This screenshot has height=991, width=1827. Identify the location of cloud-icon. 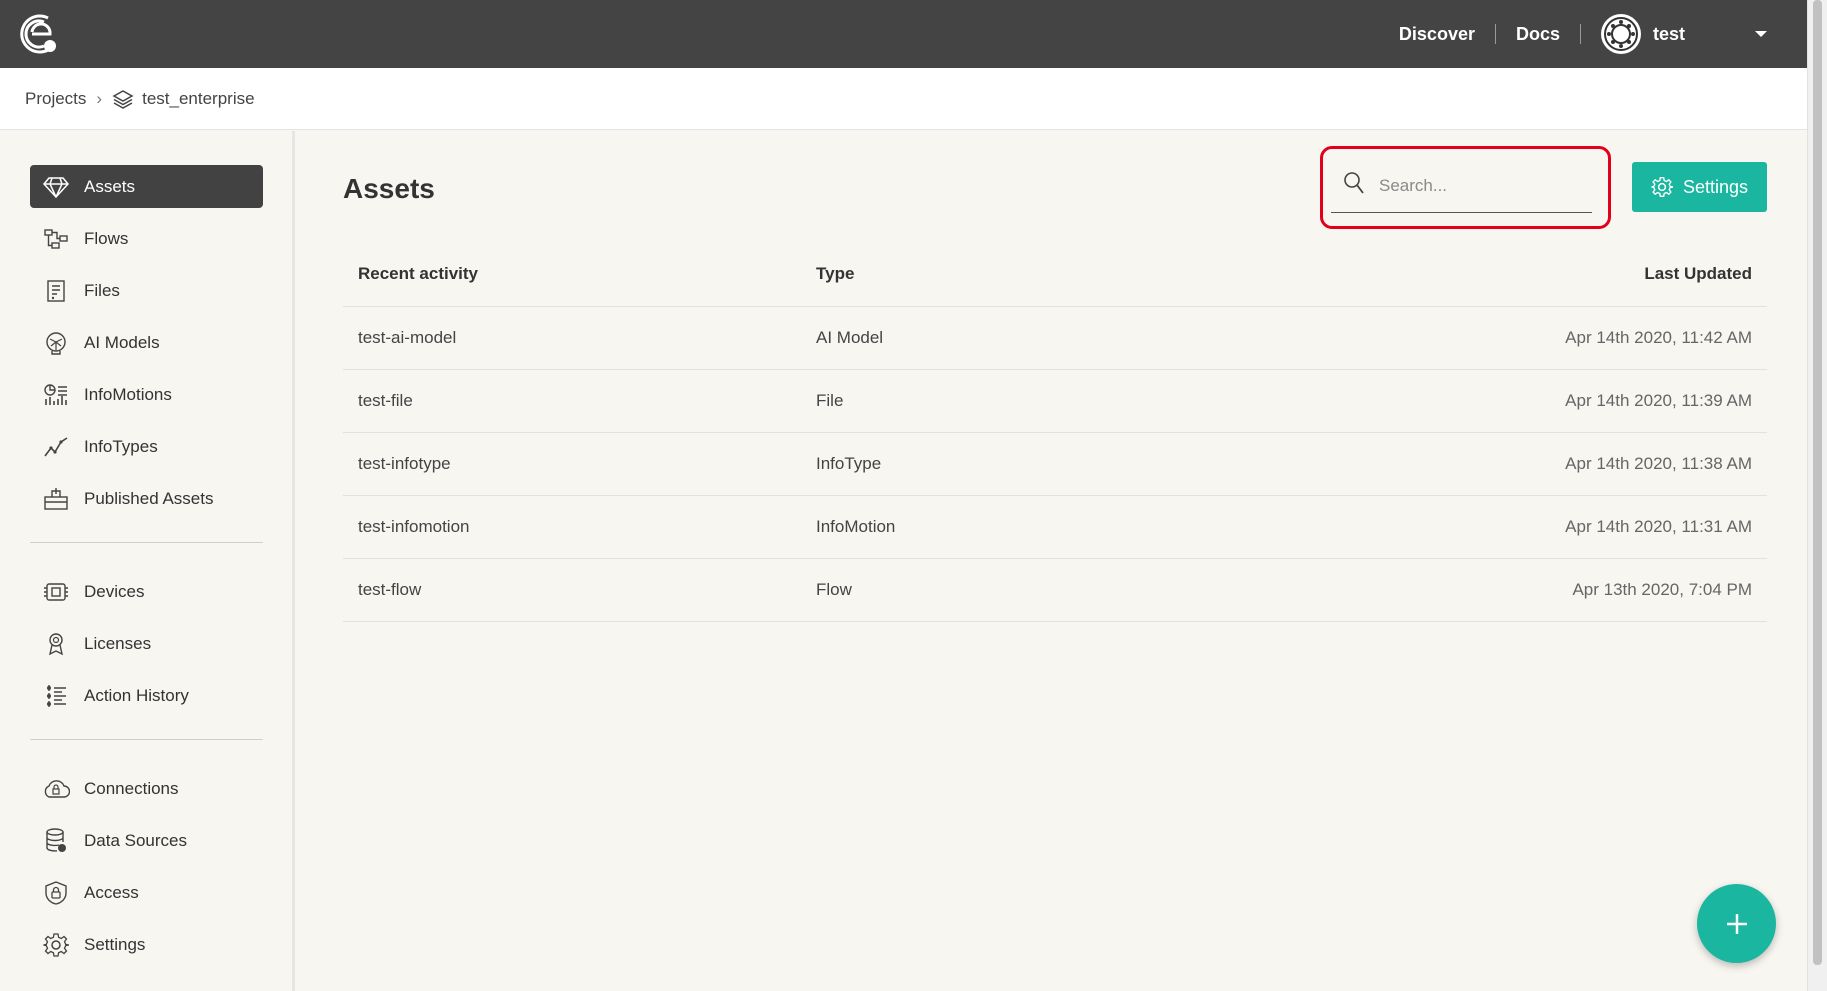
(56, 789).